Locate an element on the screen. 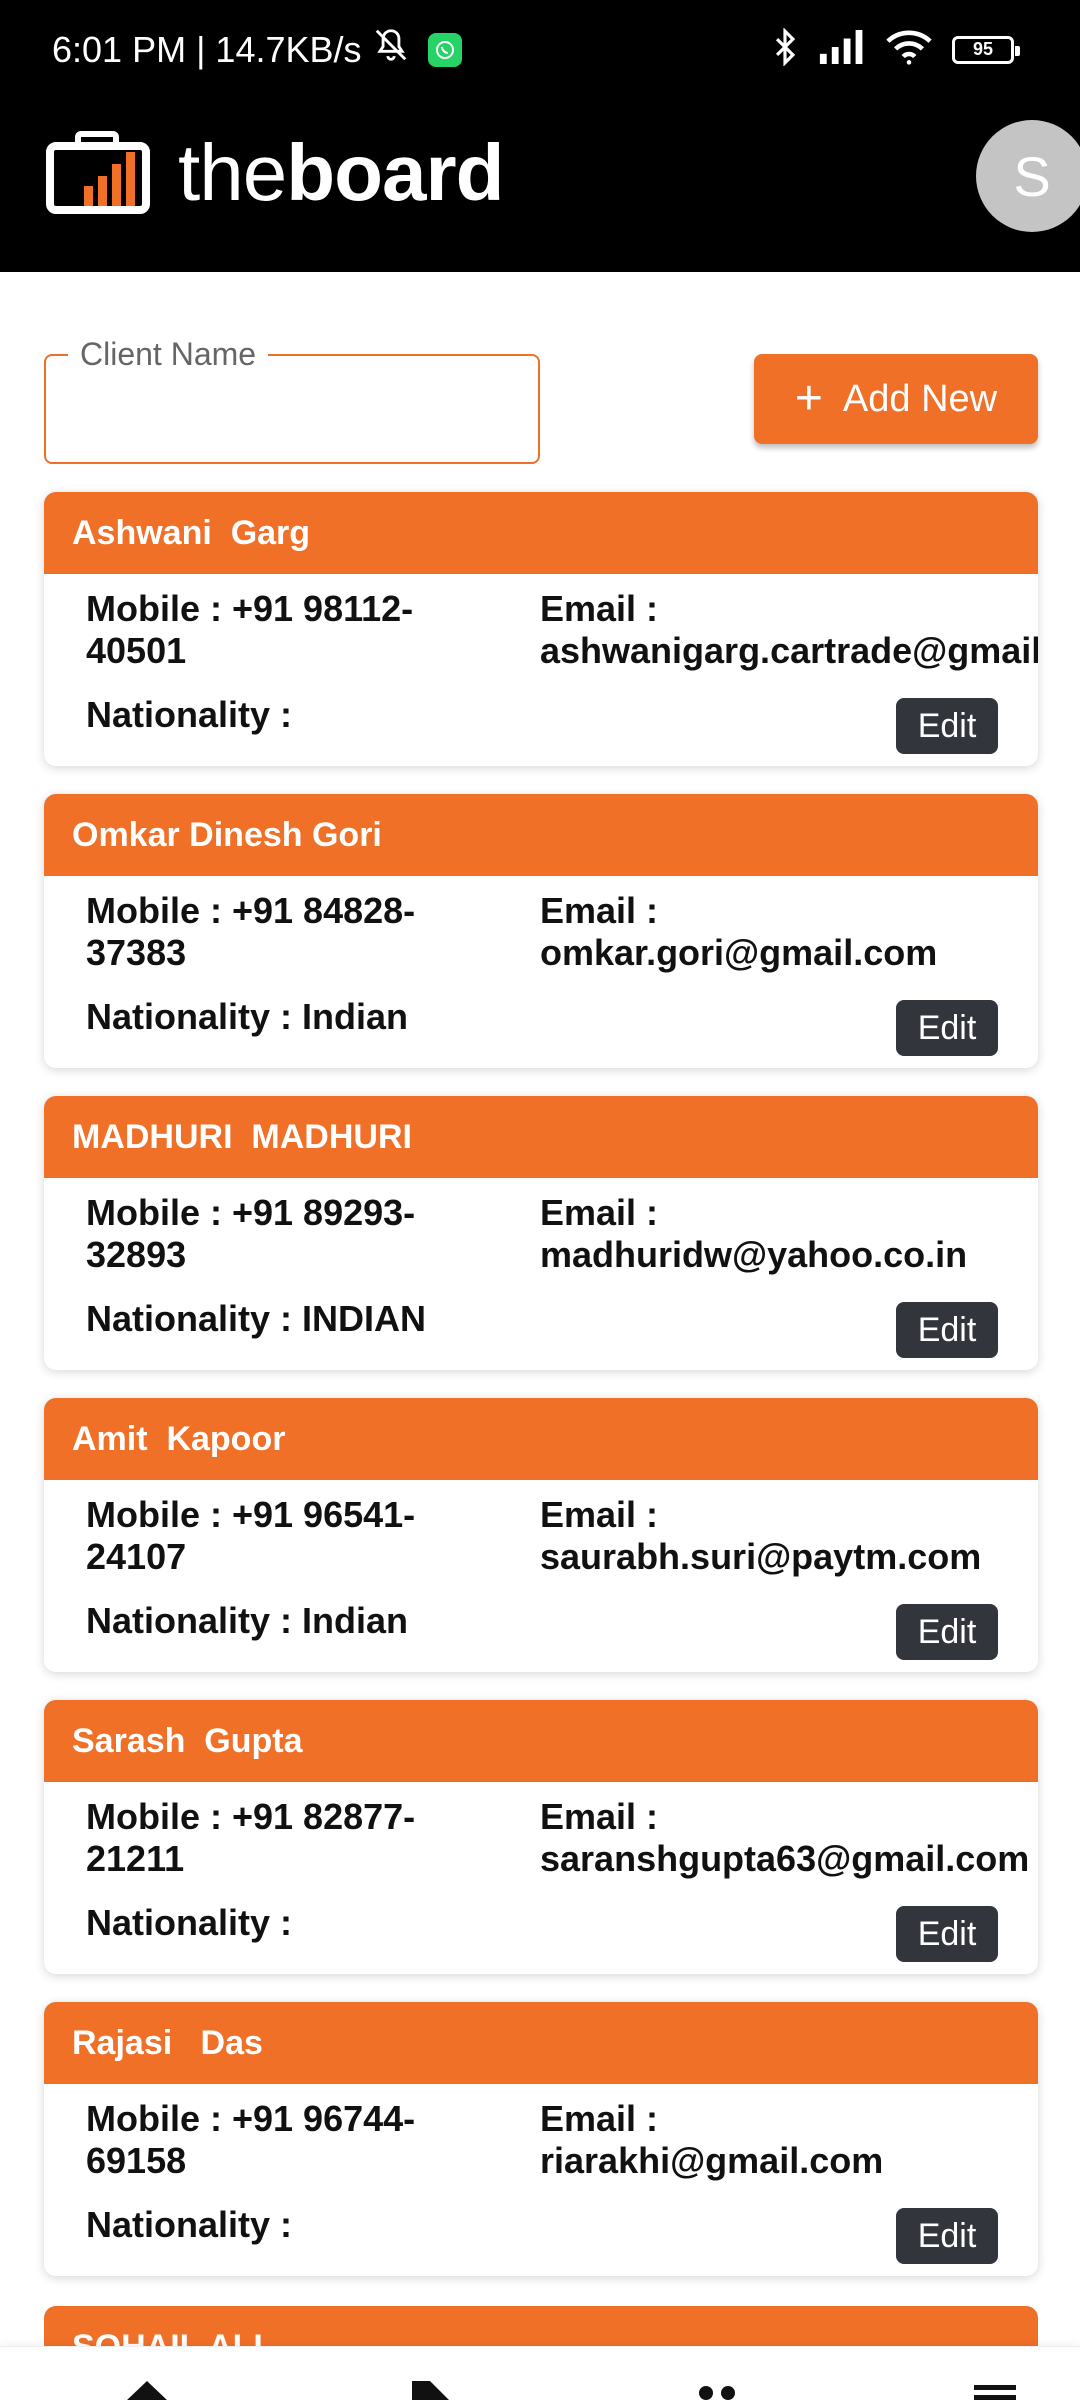 The image size is (1080, 2400). client-name: MADHURI MADHURI is located at coordinates (541, 1137).